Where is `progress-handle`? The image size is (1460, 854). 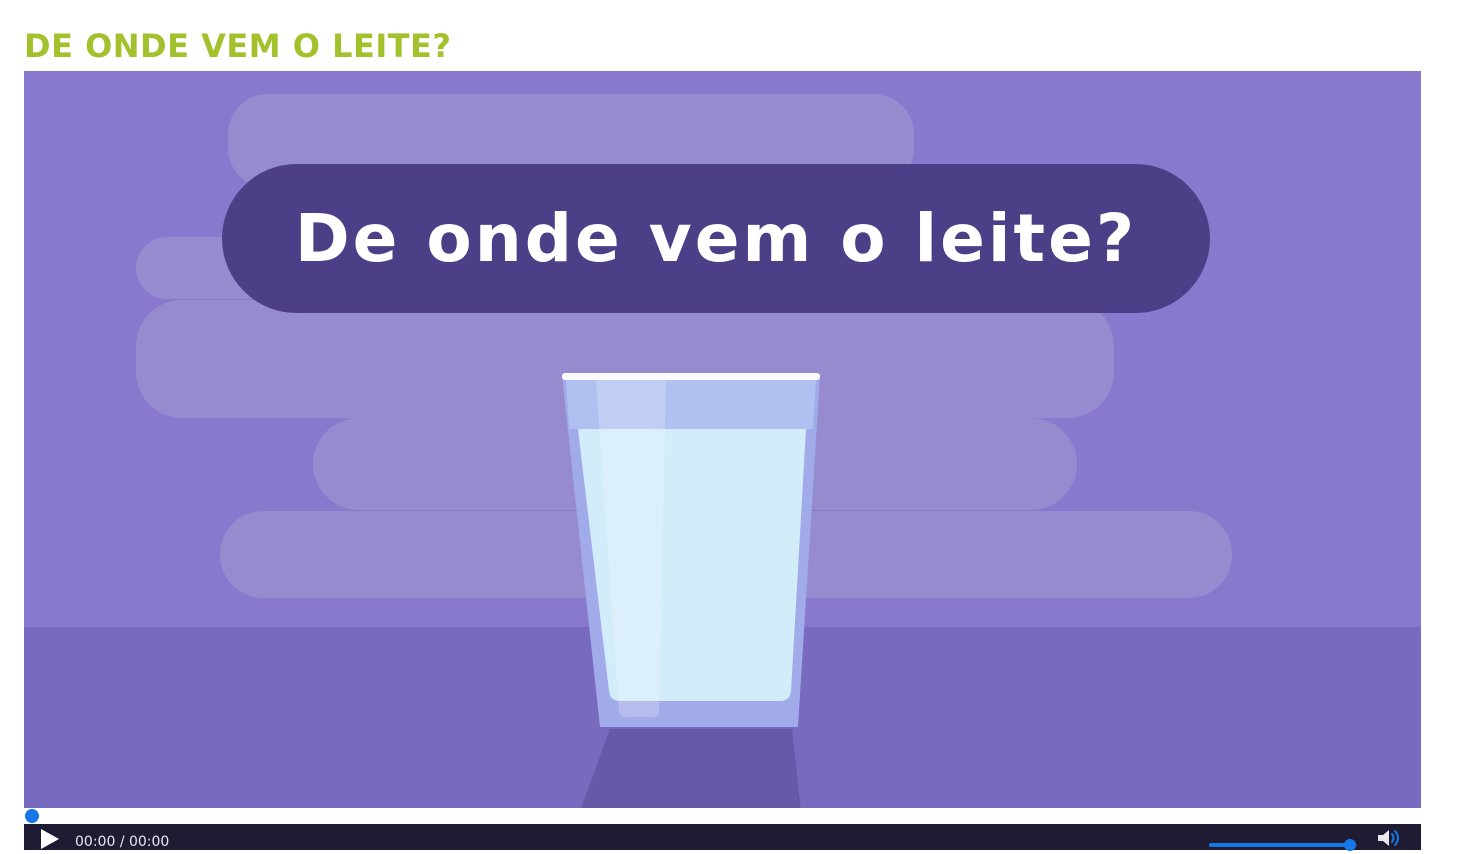 progress-handle is located at coordinates (32, 816).